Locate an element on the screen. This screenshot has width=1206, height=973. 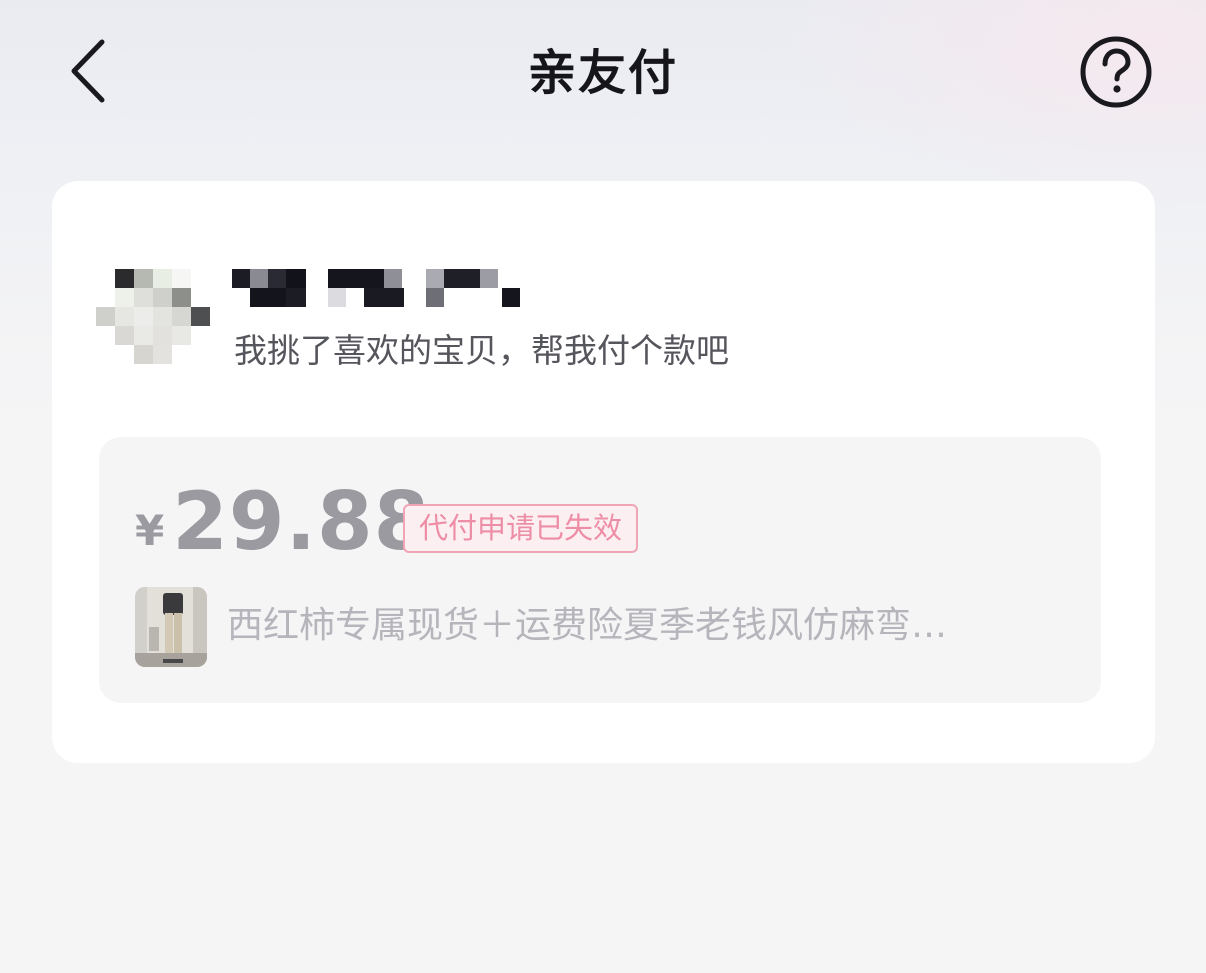
currency-symbol: ¥ is located at coordinates (150, 530).